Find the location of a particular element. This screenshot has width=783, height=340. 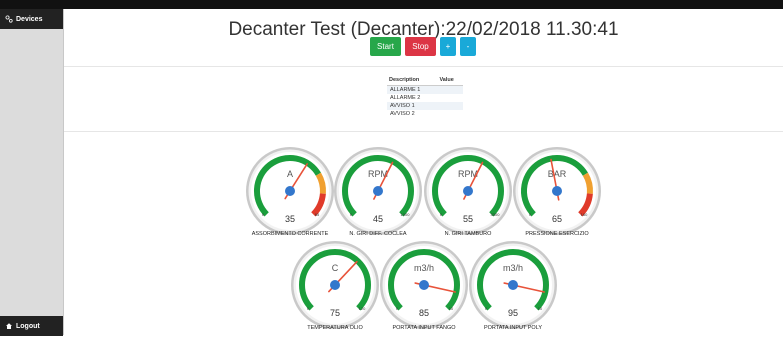

gauge-value: 85 is located at coordinates (424, 313).